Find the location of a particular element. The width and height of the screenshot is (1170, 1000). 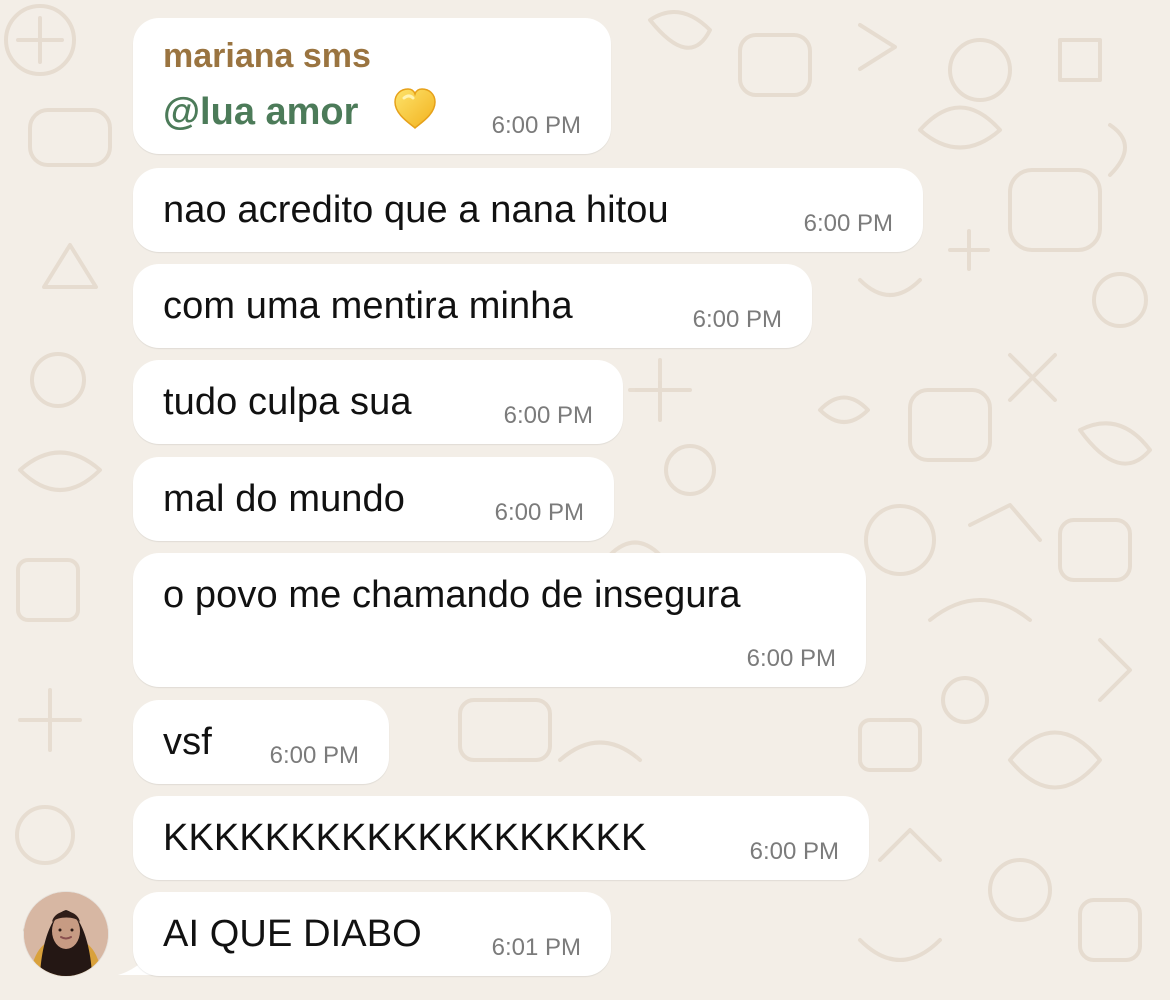

yellow-heart-icon is located at coordinates (415, 109).